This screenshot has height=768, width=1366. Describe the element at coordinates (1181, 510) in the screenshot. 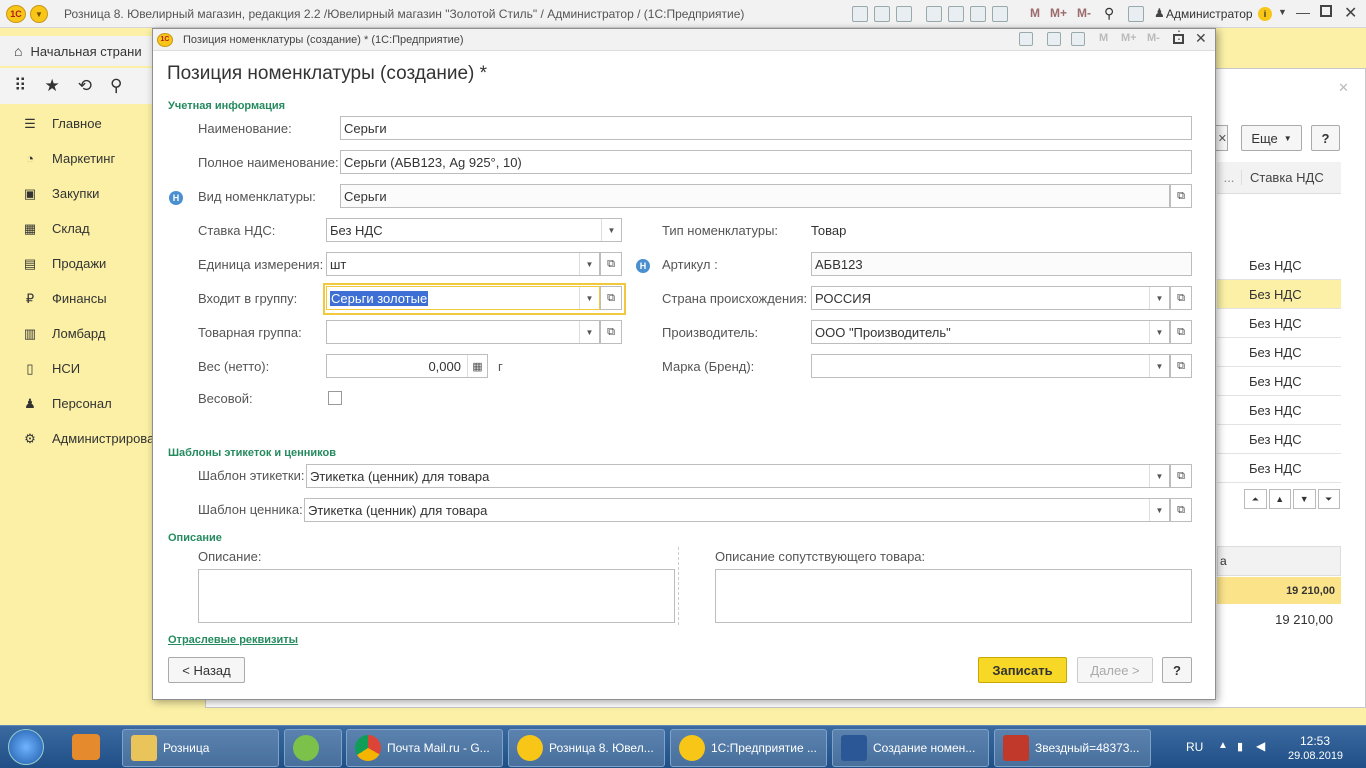

I see `price-template-open-button: ⧉` at that location.